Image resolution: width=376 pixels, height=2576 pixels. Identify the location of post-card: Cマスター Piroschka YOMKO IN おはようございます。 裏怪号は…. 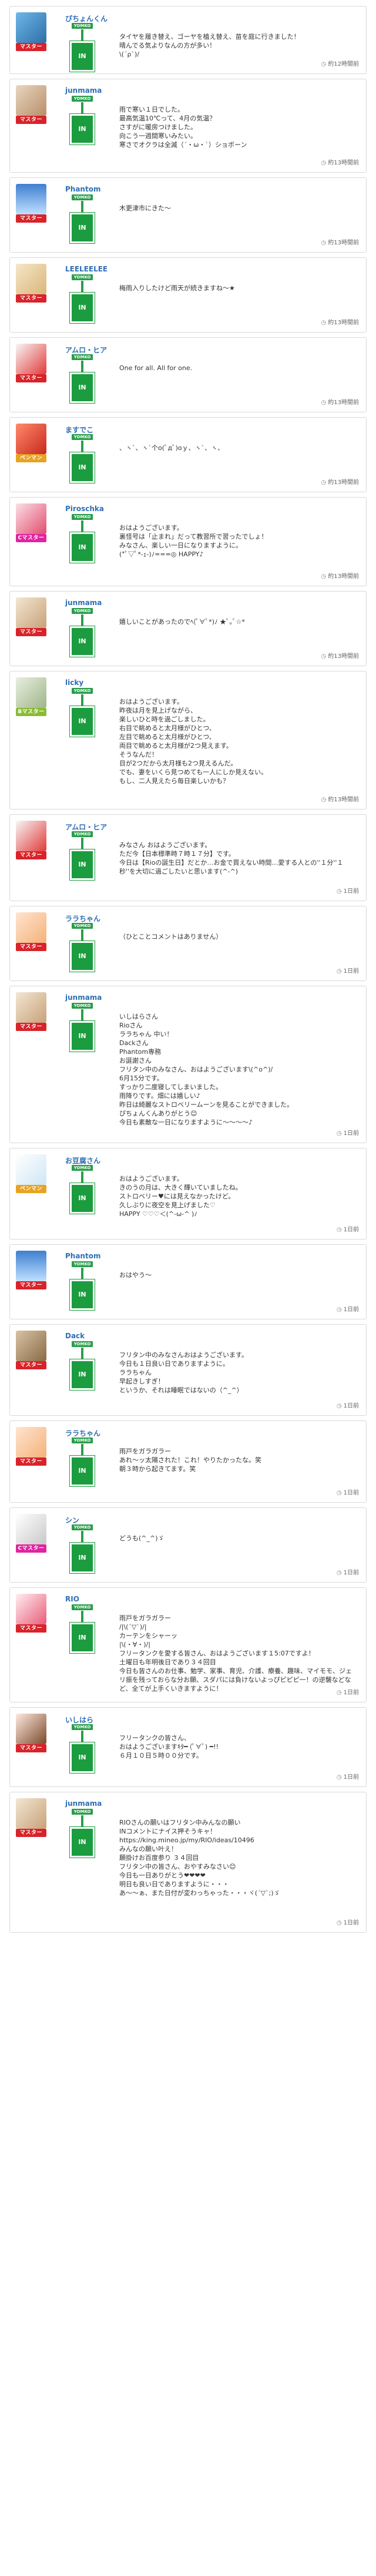
(188, 541).